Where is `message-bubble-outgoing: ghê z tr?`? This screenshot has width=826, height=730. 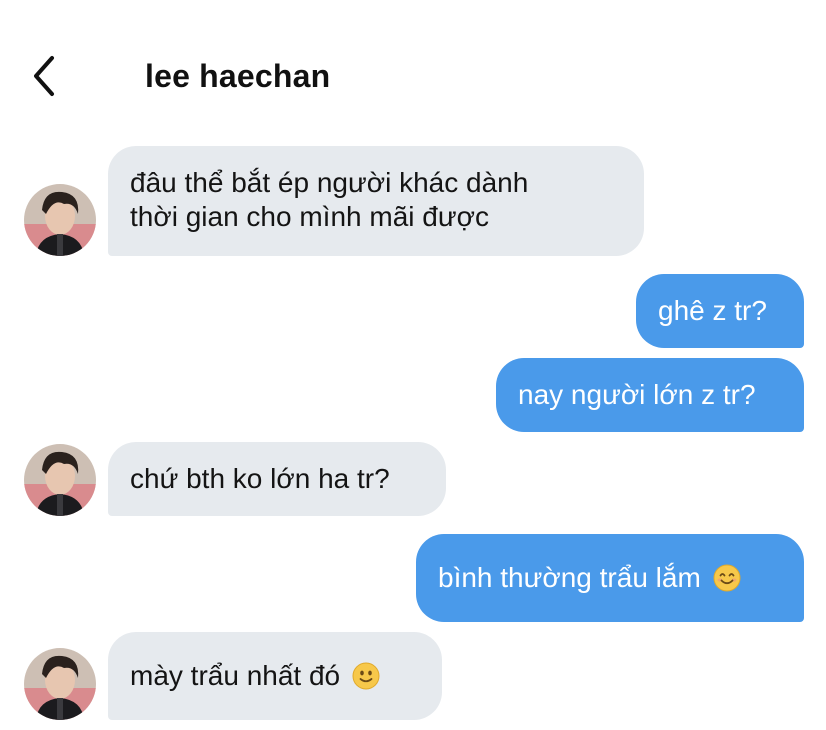
message-bubble-outgoing: ghê z tr? is located at coordinates (720, 311).